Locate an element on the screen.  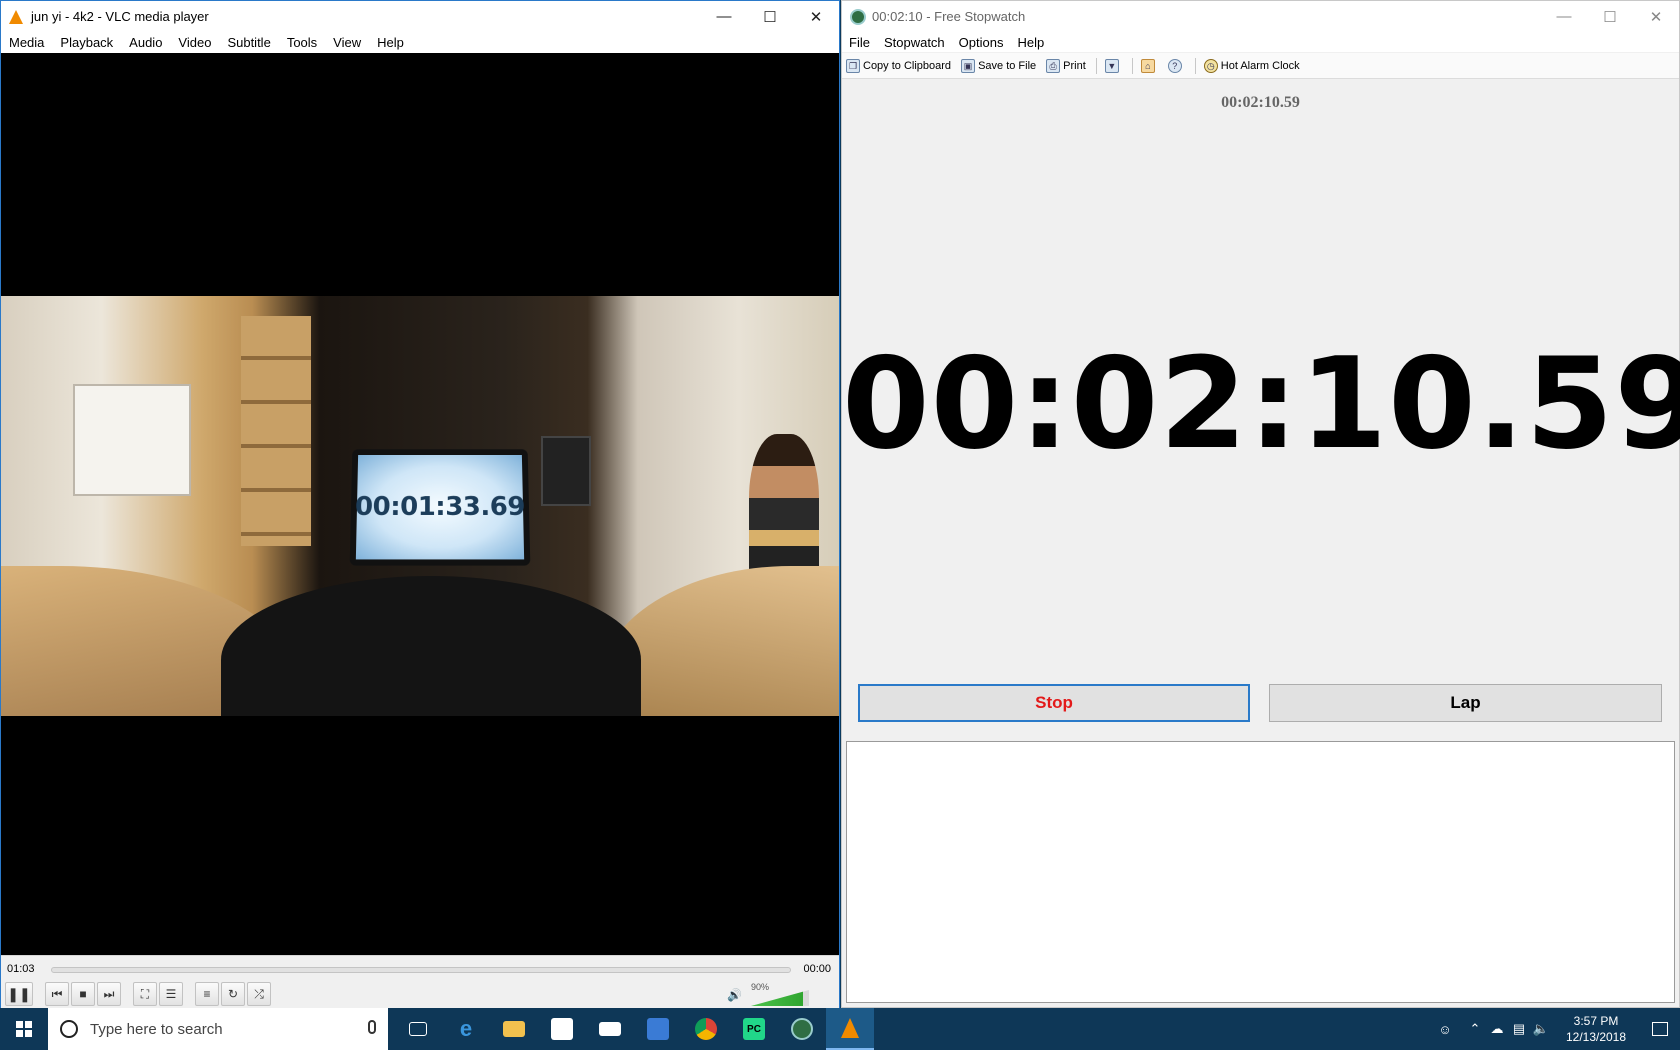
elapsed-time: 01:03 is located at coordinates (21, 969).